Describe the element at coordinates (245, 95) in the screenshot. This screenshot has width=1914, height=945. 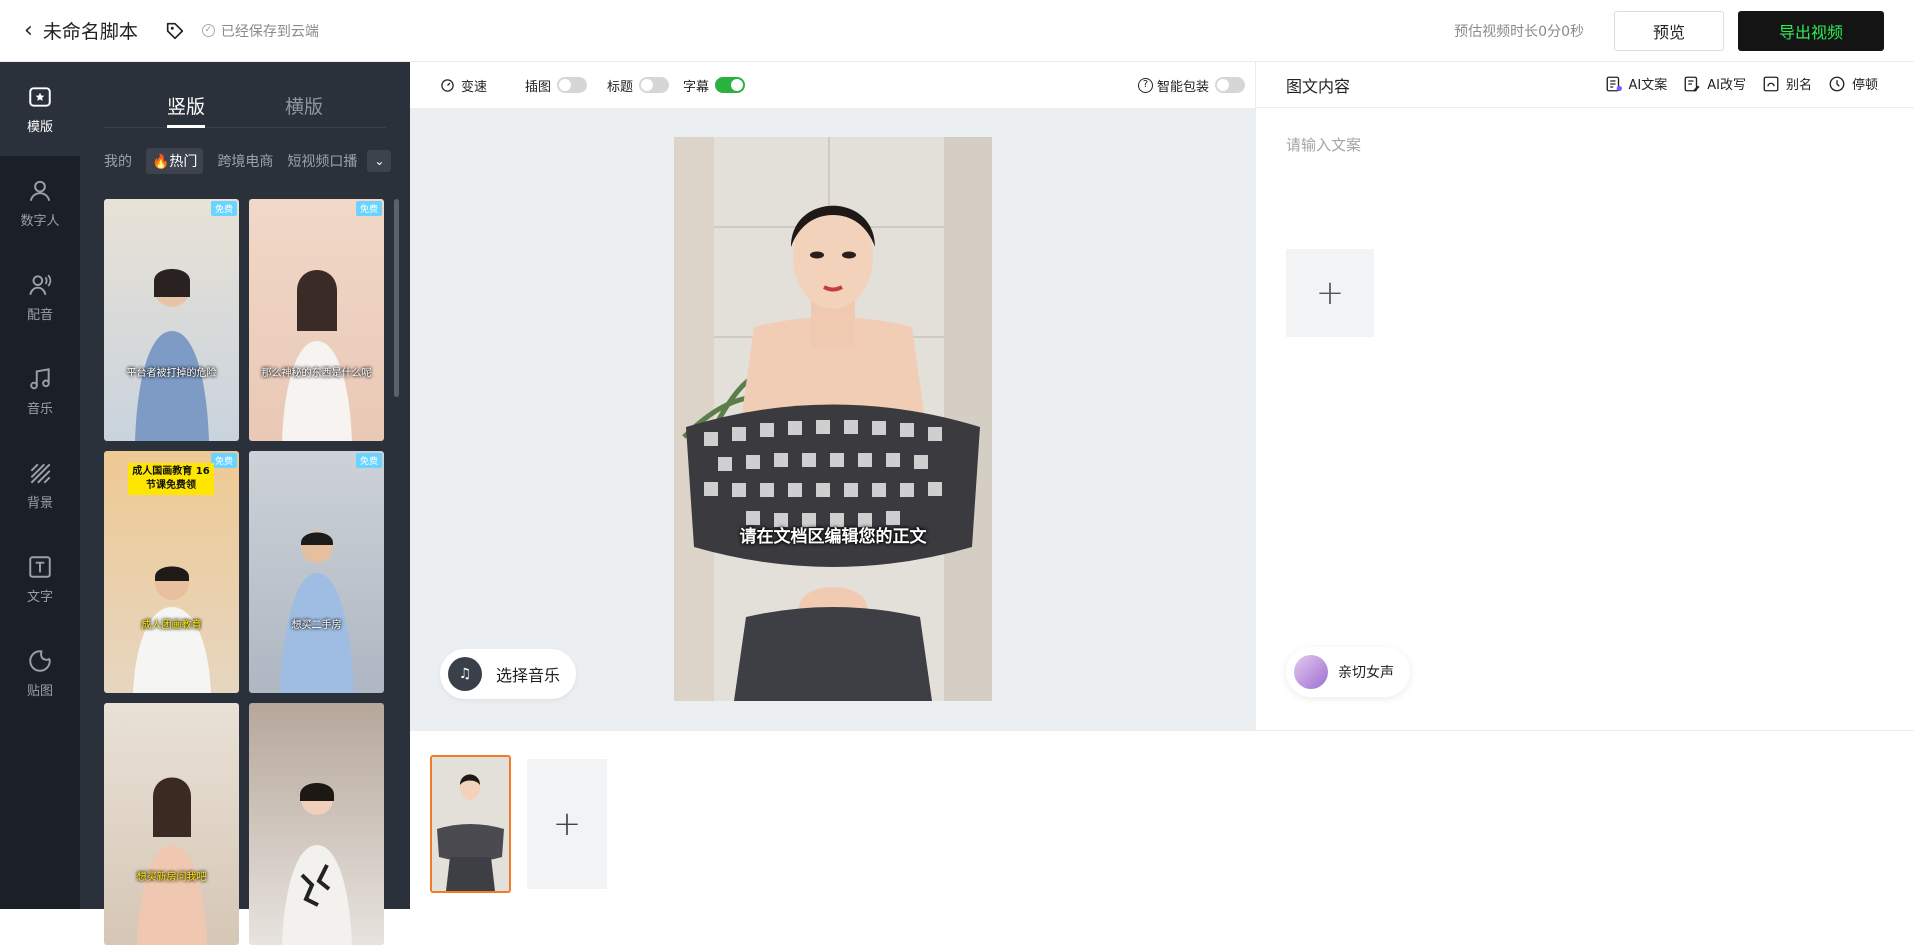
I see `orientation-tabs: 竖版 横版` at that location.